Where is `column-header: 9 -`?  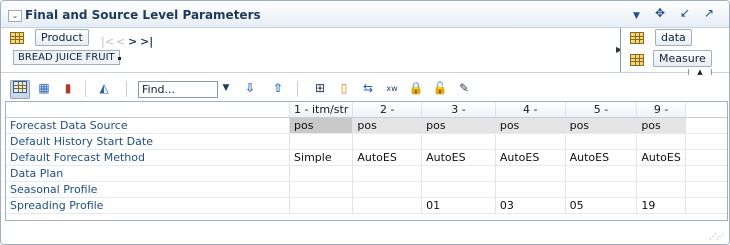
column-header: 9 - is located at coordinates (661, 110).